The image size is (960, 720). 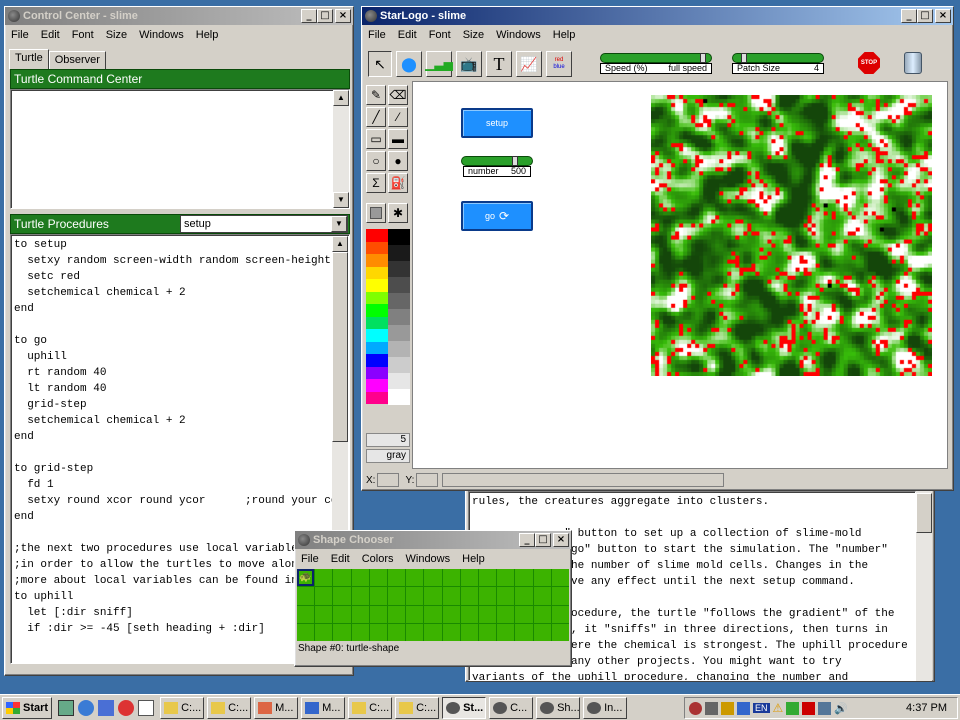 What do you see at coordinates (778, 63) in the screenshot?
I see `patch-size-slider: Patch Size 4` at bounding box center [778, 63].